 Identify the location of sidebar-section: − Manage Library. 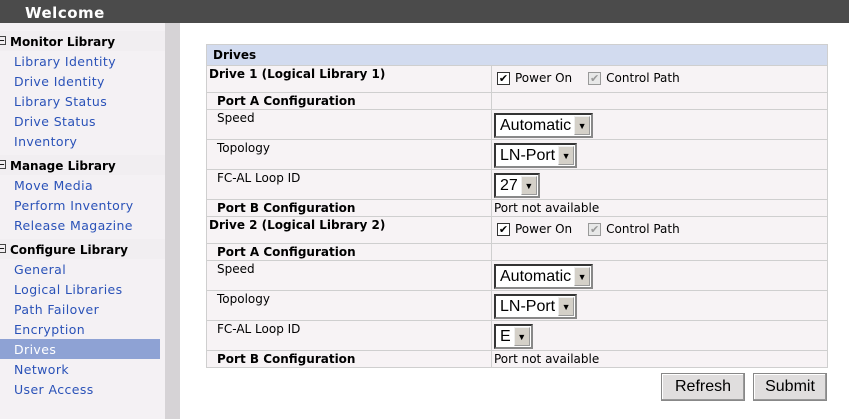
(82, 165).